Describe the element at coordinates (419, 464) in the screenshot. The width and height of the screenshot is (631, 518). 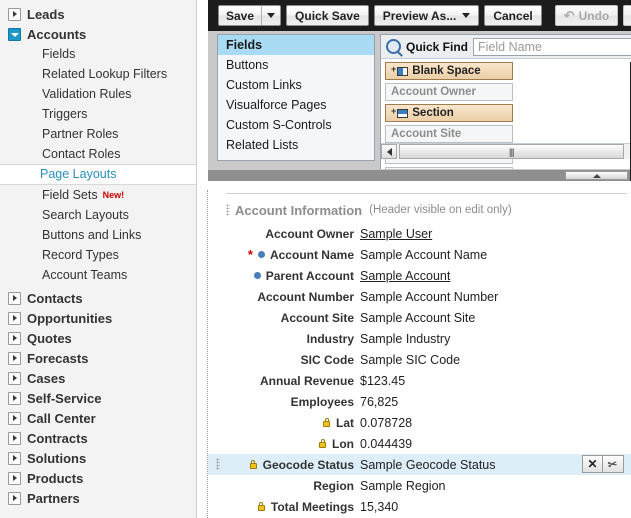
I see `table-row: Geocode Status Sample Geocode Status ✕ ✂` at that location.